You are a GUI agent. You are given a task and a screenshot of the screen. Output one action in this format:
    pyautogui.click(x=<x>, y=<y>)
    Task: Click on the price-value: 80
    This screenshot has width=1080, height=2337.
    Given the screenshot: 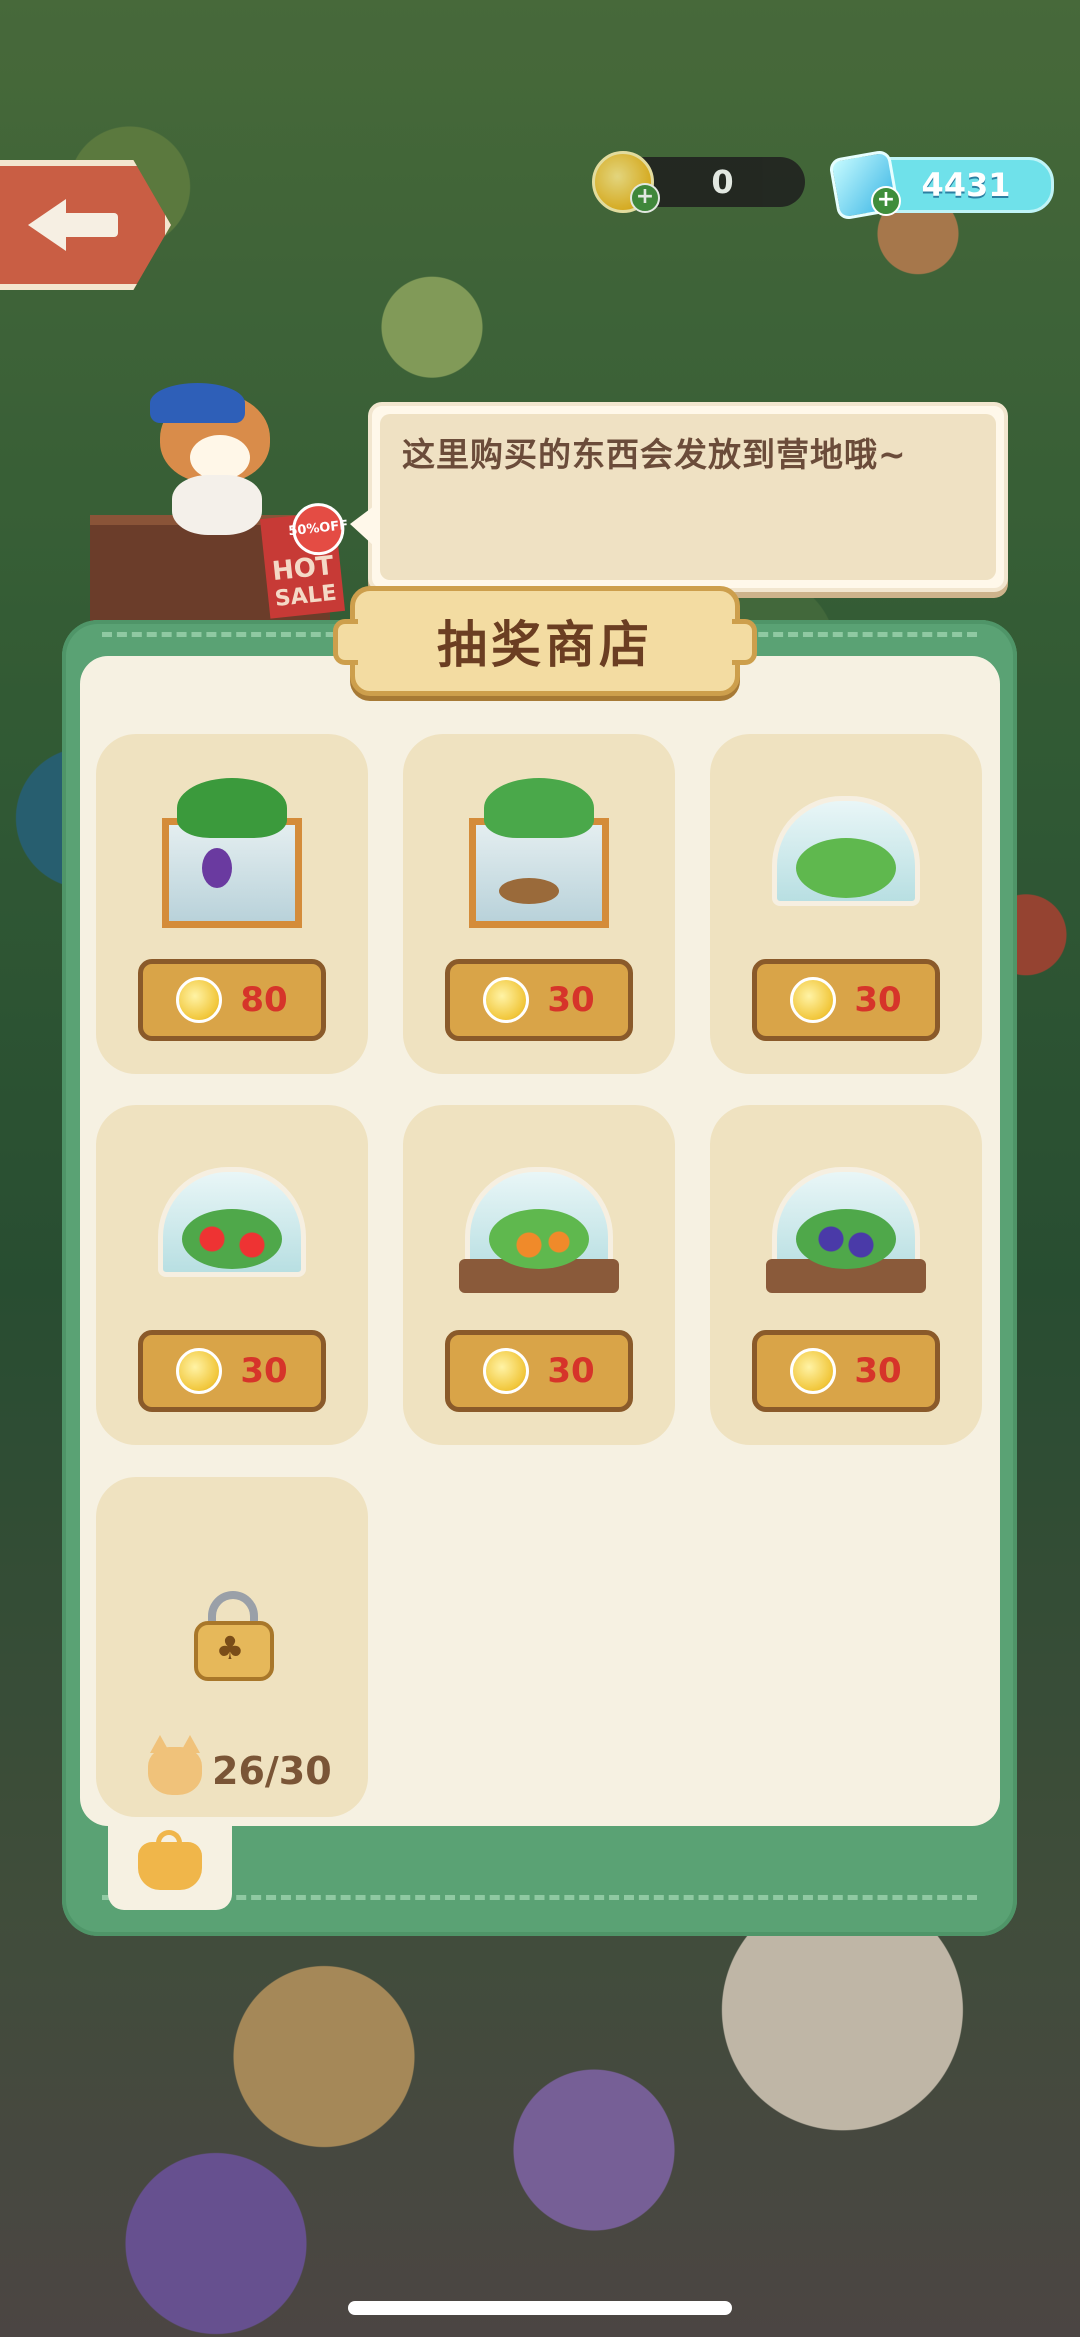 What is the action you would take?
    pyautogui.click(x=264, y=1000)
    